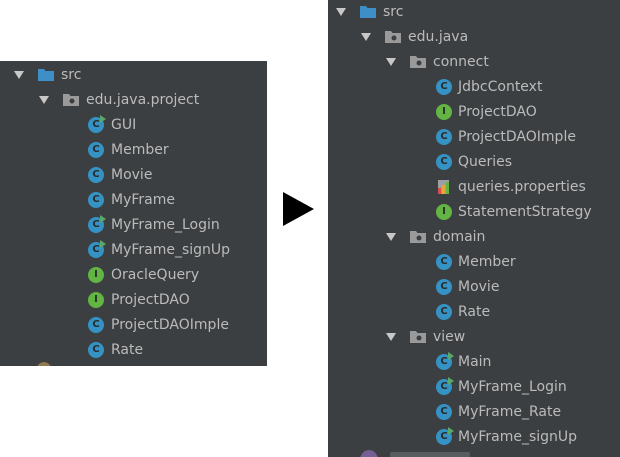 The height and width of the screenshot is (457, 620). Describe the element at coordinates (430, 454) in the screenshot. I see `partial-row-label` at that location.